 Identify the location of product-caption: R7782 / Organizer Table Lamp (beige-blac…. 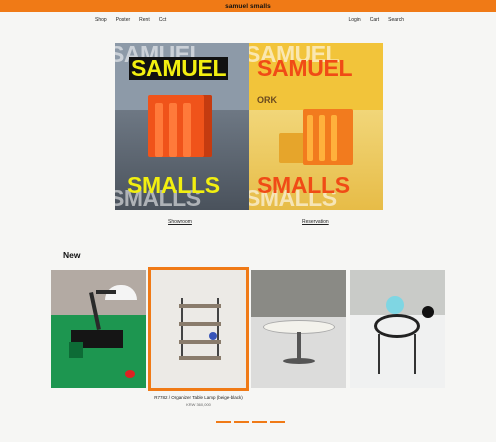
(198, 397).